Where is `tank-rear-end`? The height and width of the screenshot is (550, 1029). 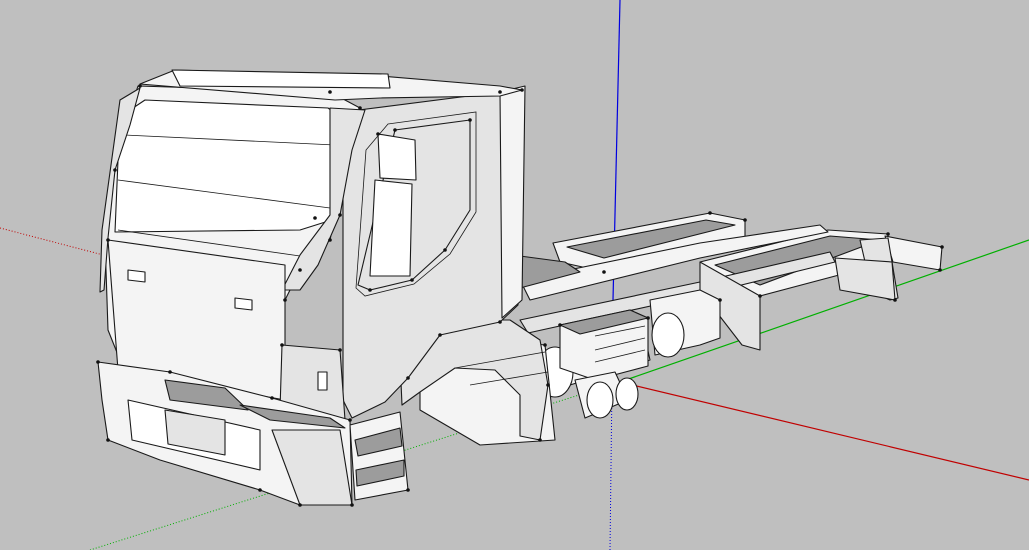
tank-rear-end is located at coordinates (668, 335).